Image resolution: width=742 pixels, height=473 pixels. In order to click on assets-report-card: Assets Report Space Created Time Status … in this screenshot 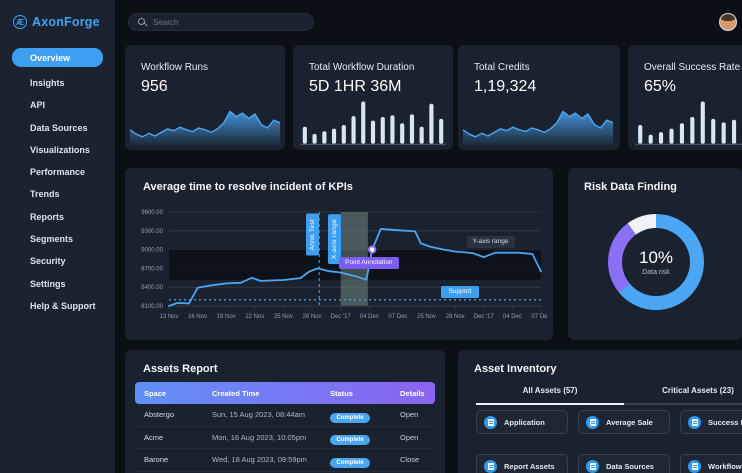, I will do `click(285, 411)`.